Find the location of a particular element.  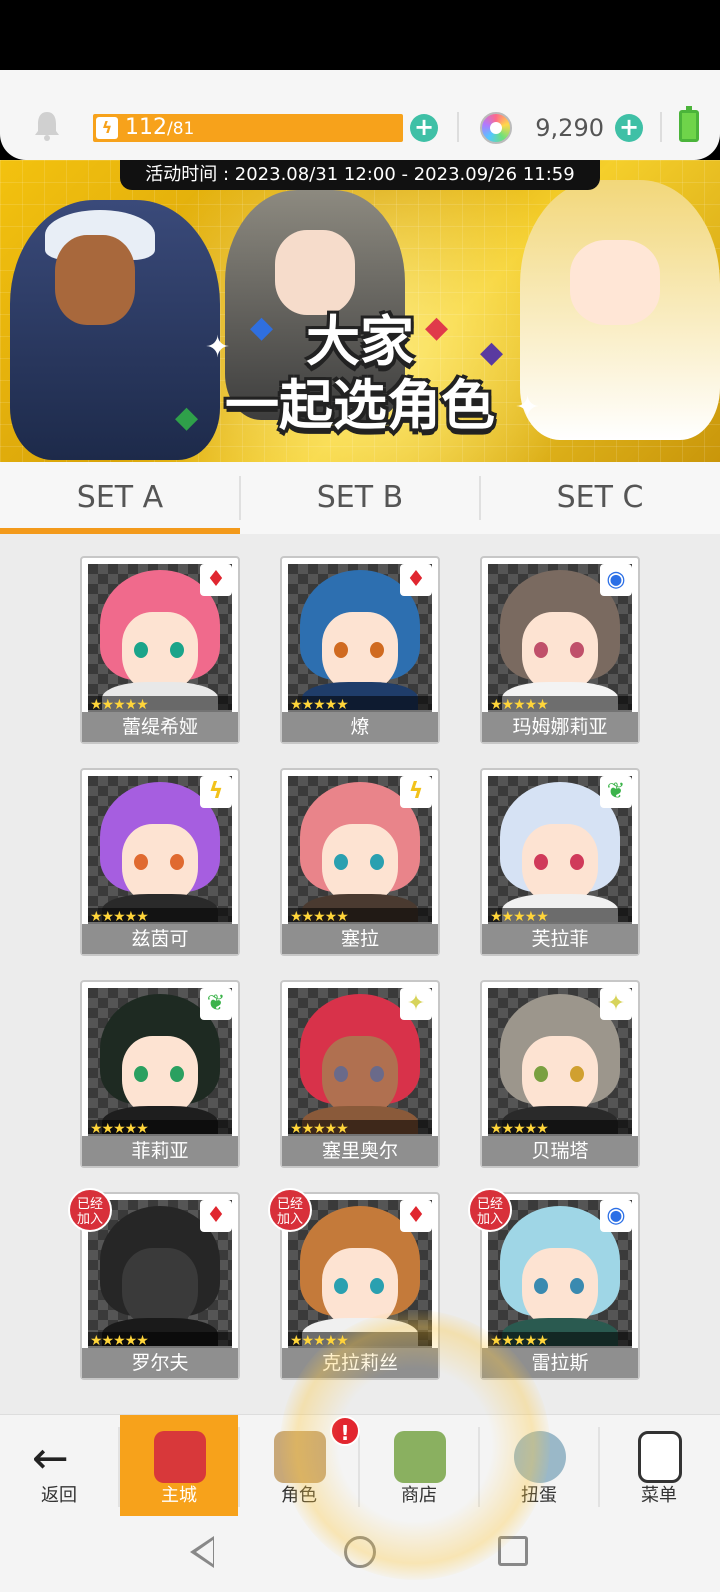

stamina-bar: ϟ 112/81 is located at coordinates (248, 128).